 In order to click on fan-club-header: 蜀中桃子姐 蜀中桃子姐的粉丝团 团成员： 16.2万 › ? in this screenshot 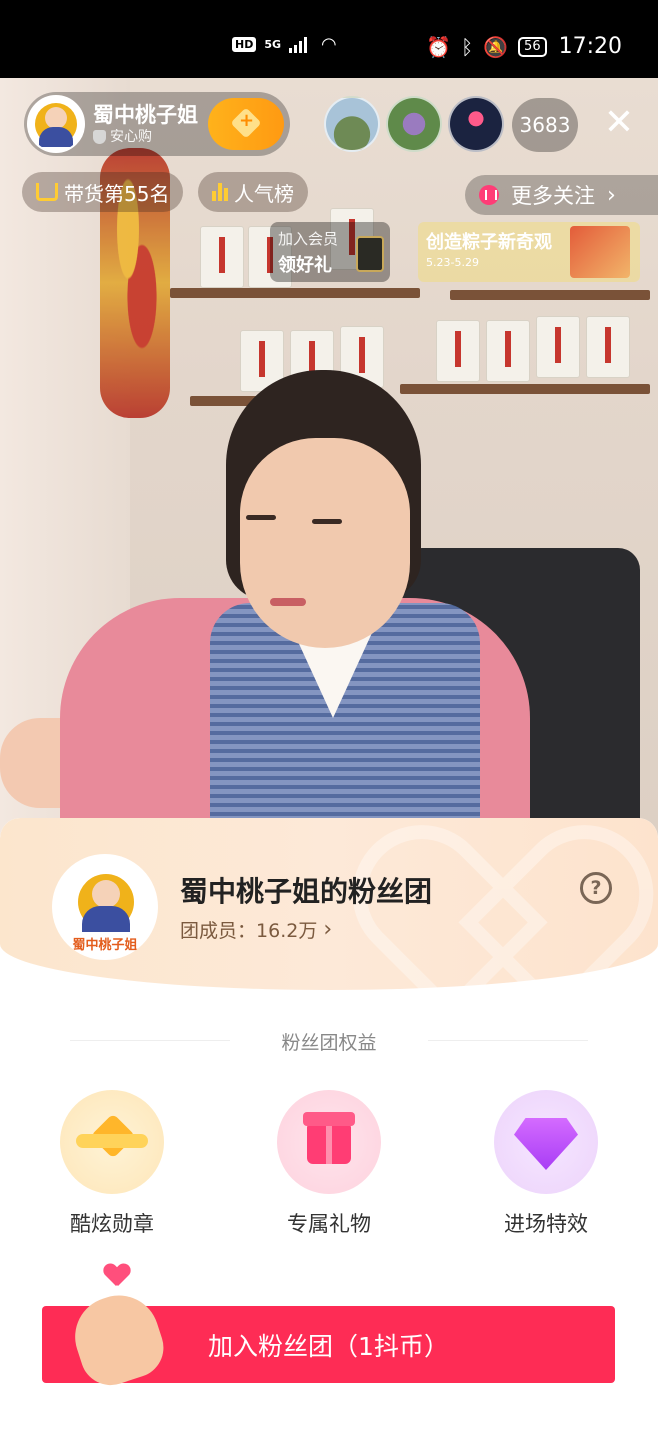, I will do `click(329, 904)`.